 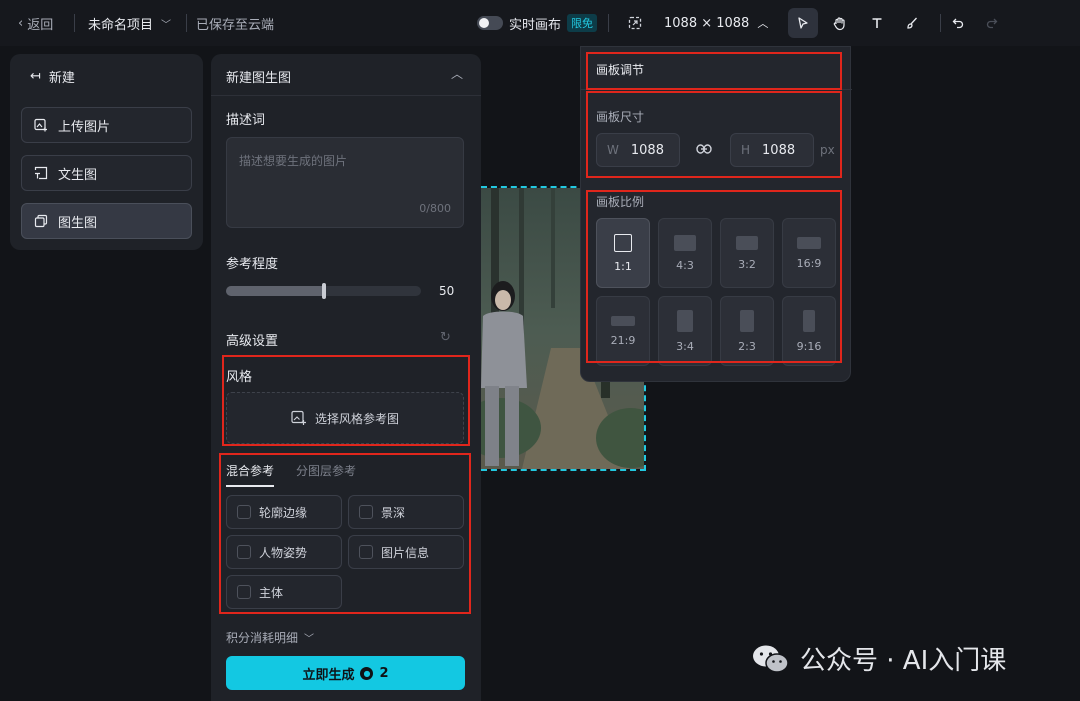 I want to click on nav-label: 文生图, so click(x=78, y=175).